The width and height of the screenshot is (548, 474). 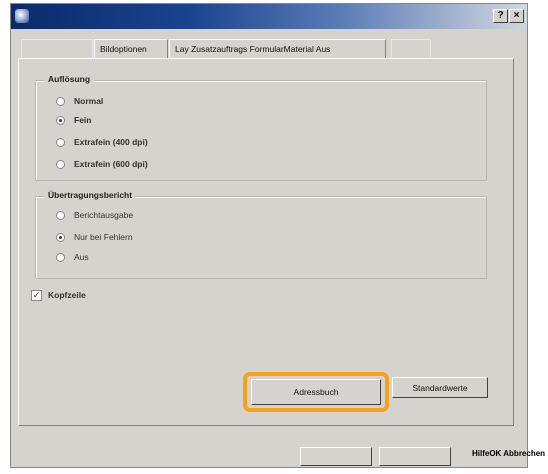 What do you see at coordinates (316, 392) in the screenshot?
I see `adressbuch-highlight` at bounding box center [316, 392].